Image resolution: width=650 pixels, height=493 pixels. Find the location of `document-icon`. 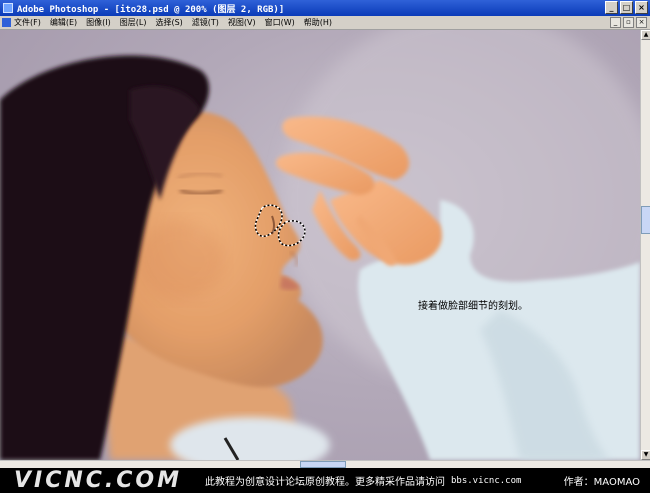

document-icon is located at coordinates (6, 22).